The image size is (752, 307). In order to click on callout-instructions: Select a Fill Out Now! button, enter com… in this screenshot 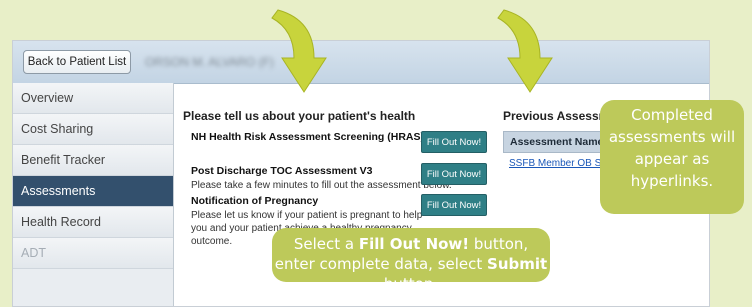, I will do `click(411, 260)`.